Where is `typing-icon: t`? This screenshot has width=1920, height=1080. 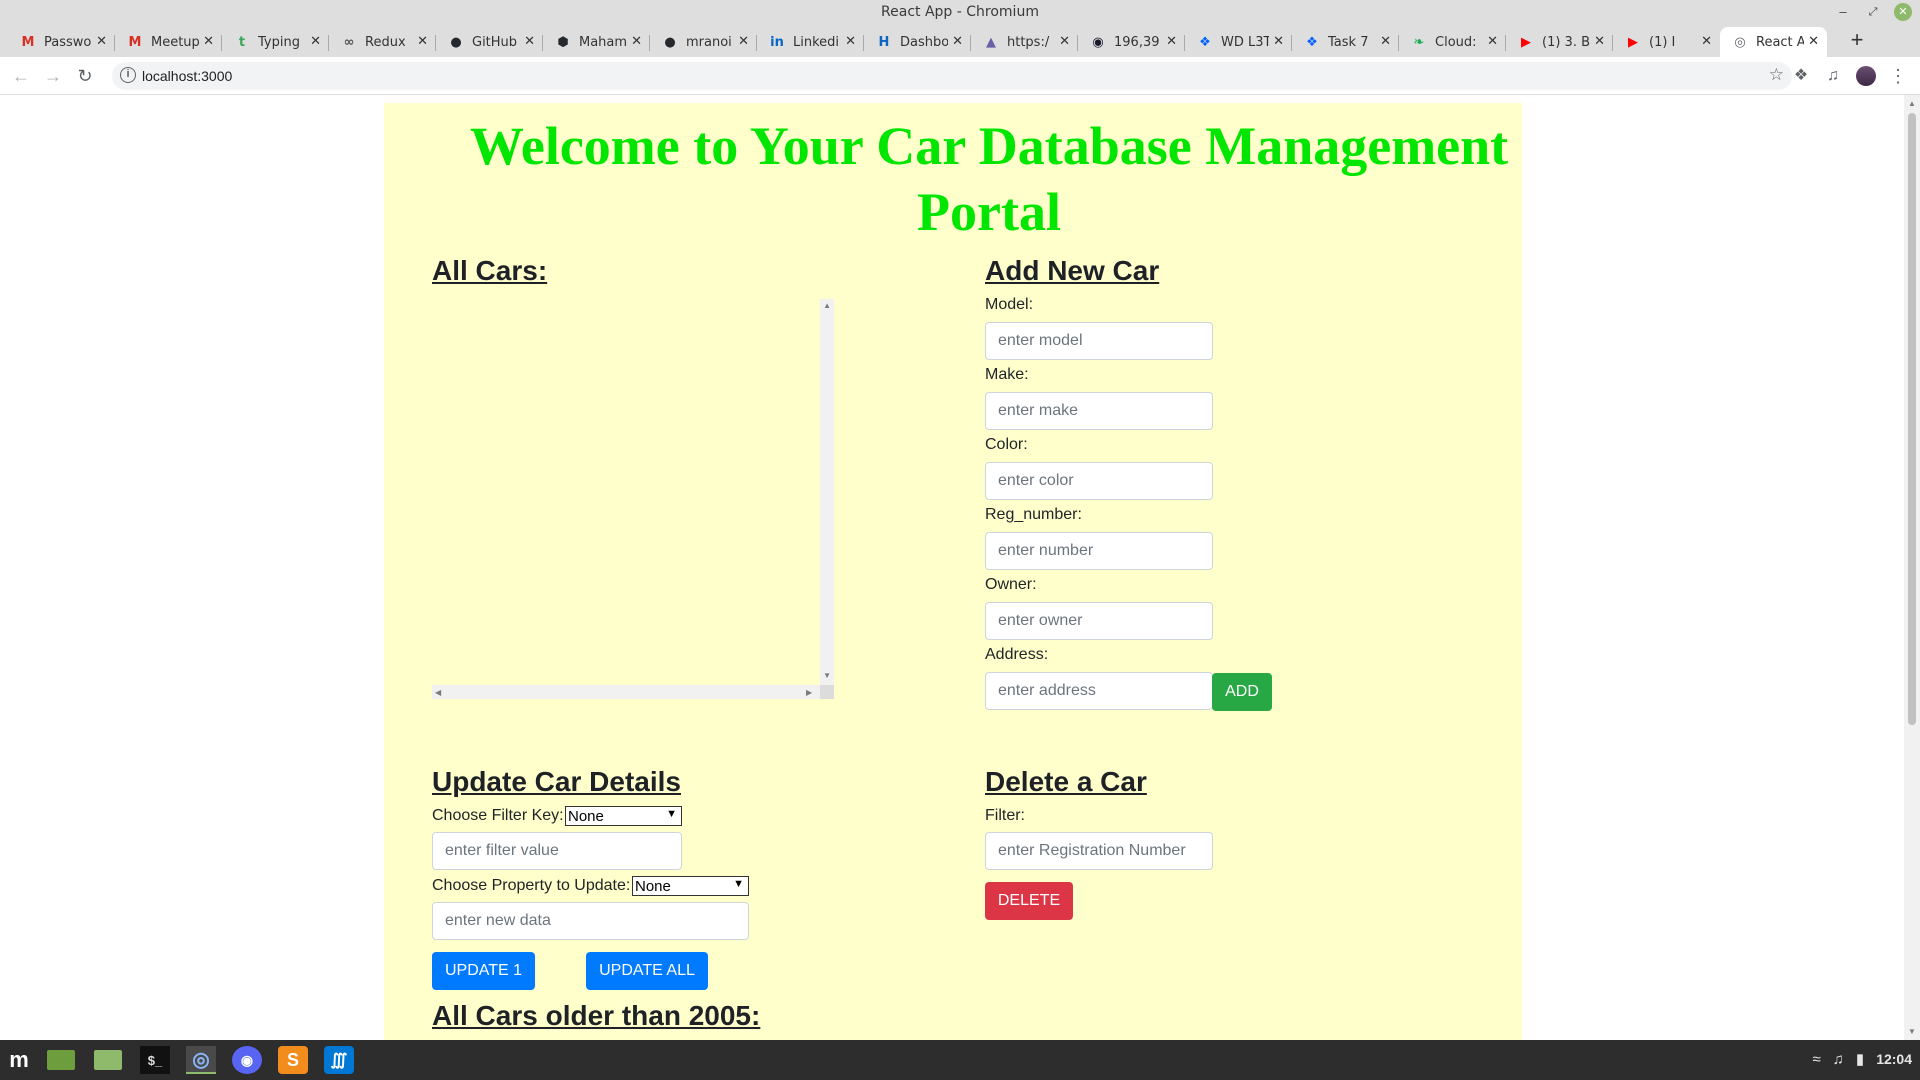 typing-icon: t is located at coordinates (242, 42).